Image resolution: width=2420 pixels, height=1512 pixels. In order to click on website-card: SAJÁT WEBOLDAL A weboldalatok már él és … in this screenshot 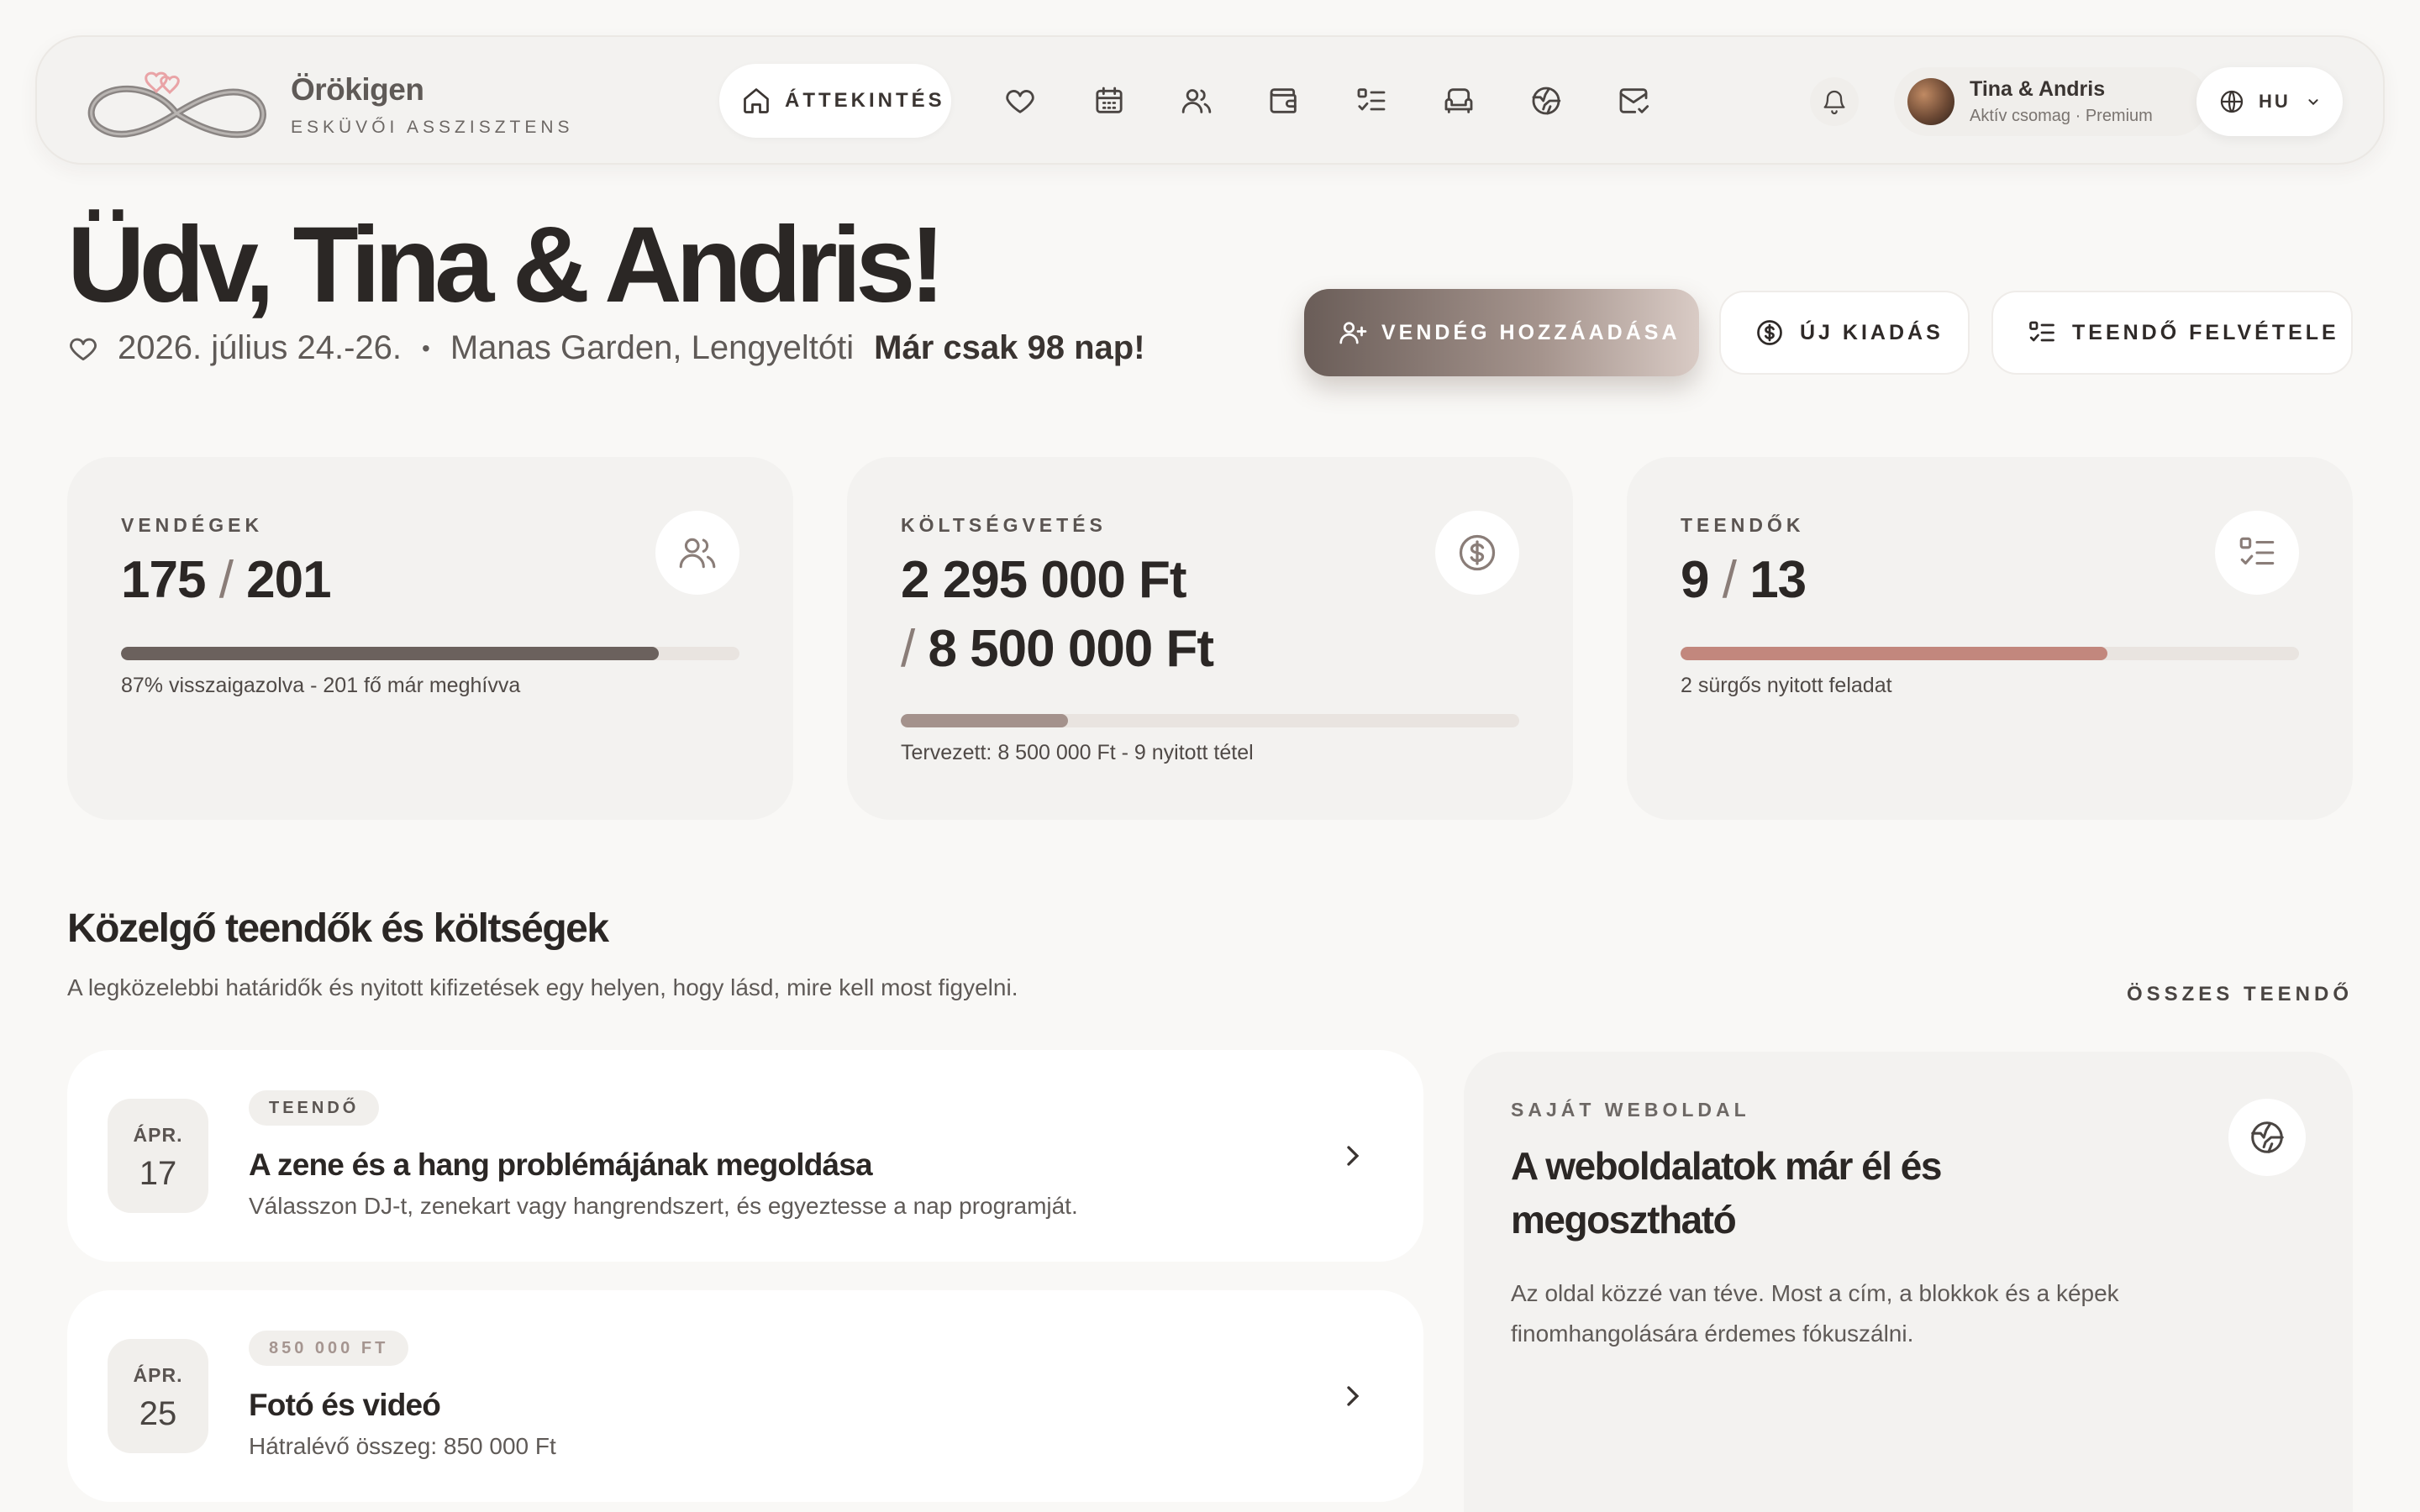, I will do `click(1909, 1282)`.